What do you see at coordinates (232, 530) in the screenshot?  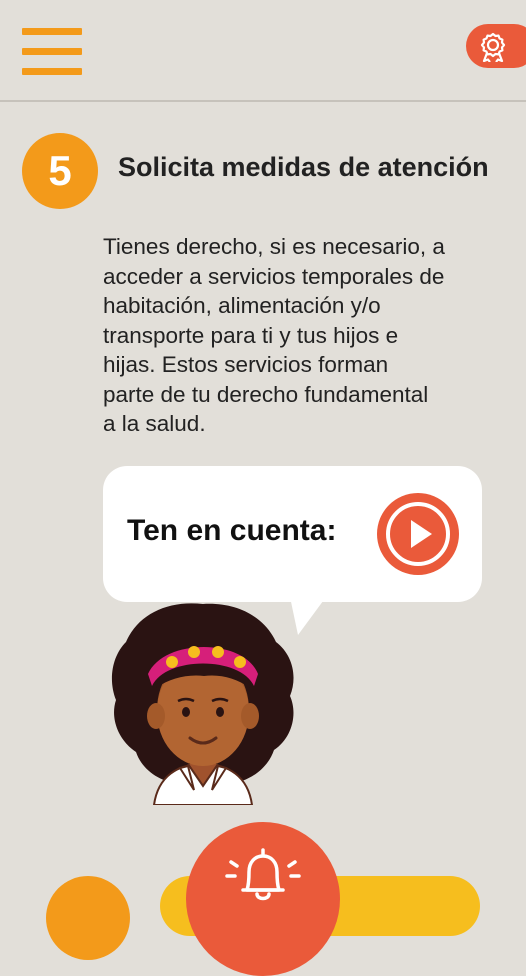 I see `bubble-label: Ten en cuenta:` at bounding box center [232, 530].